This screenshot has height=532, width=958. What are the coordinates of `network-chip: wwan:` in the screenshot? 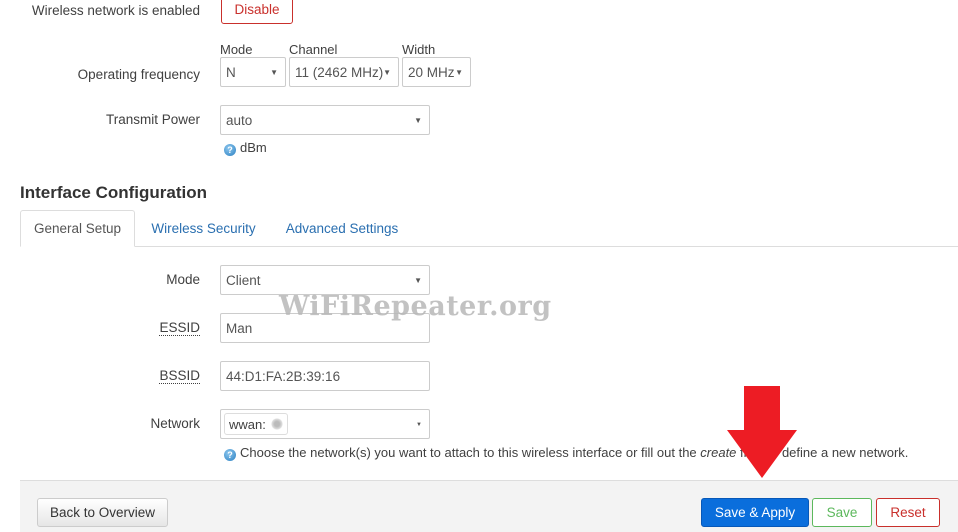 It's located at (256, 424).